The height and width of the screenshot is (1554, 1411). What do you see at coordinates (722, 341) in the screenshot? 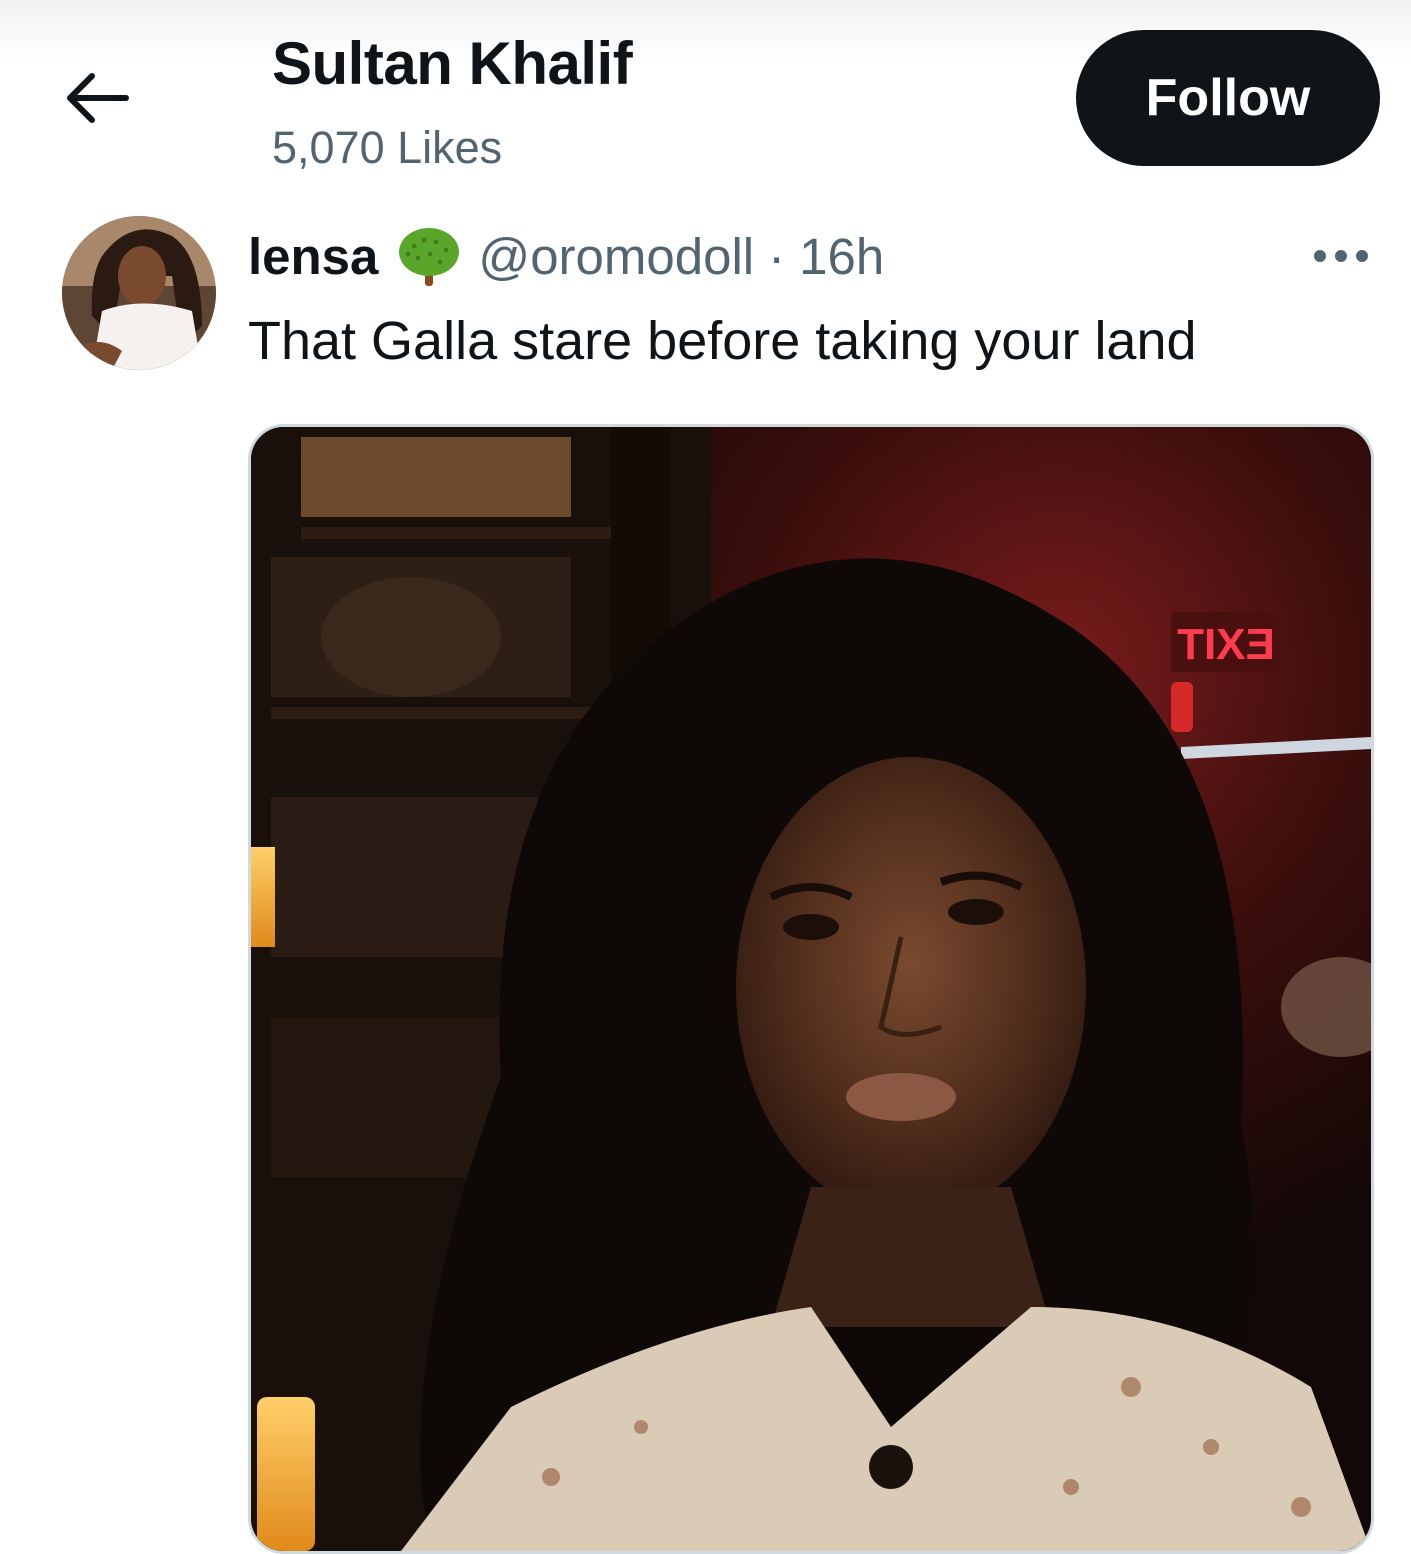
I see `tweet-text: That Galla stare before taking your land` at bounding box center [722, 341].